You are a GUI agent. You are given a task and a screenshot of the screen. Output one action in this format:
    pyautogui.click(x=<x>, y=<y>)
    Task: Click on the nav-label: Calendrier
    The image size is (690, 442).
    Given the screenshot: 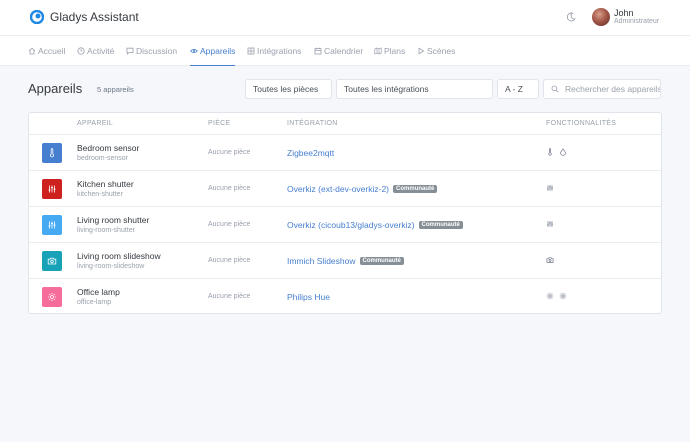 What is the action you would take?
    pyautogui.click(x=344, y=51)
    